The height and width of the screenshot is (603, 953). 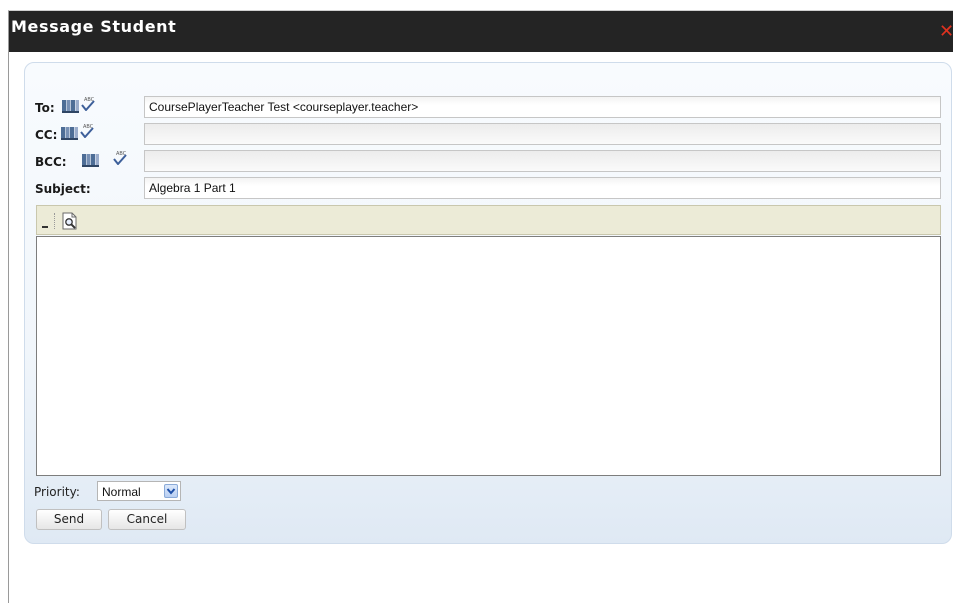 What do you see at coordinates (45, 108) in the screenshot?
I see `to-label: To:` at bounding box center [45, 108].